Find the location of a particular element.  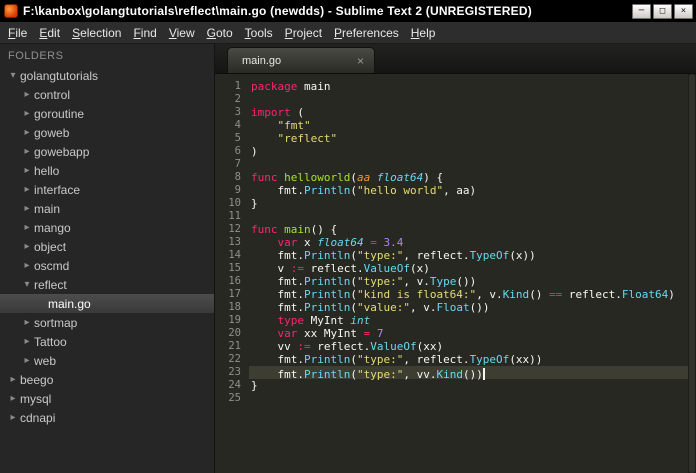

folder-item-control: ▸ control is located at coordinates (107, 94).